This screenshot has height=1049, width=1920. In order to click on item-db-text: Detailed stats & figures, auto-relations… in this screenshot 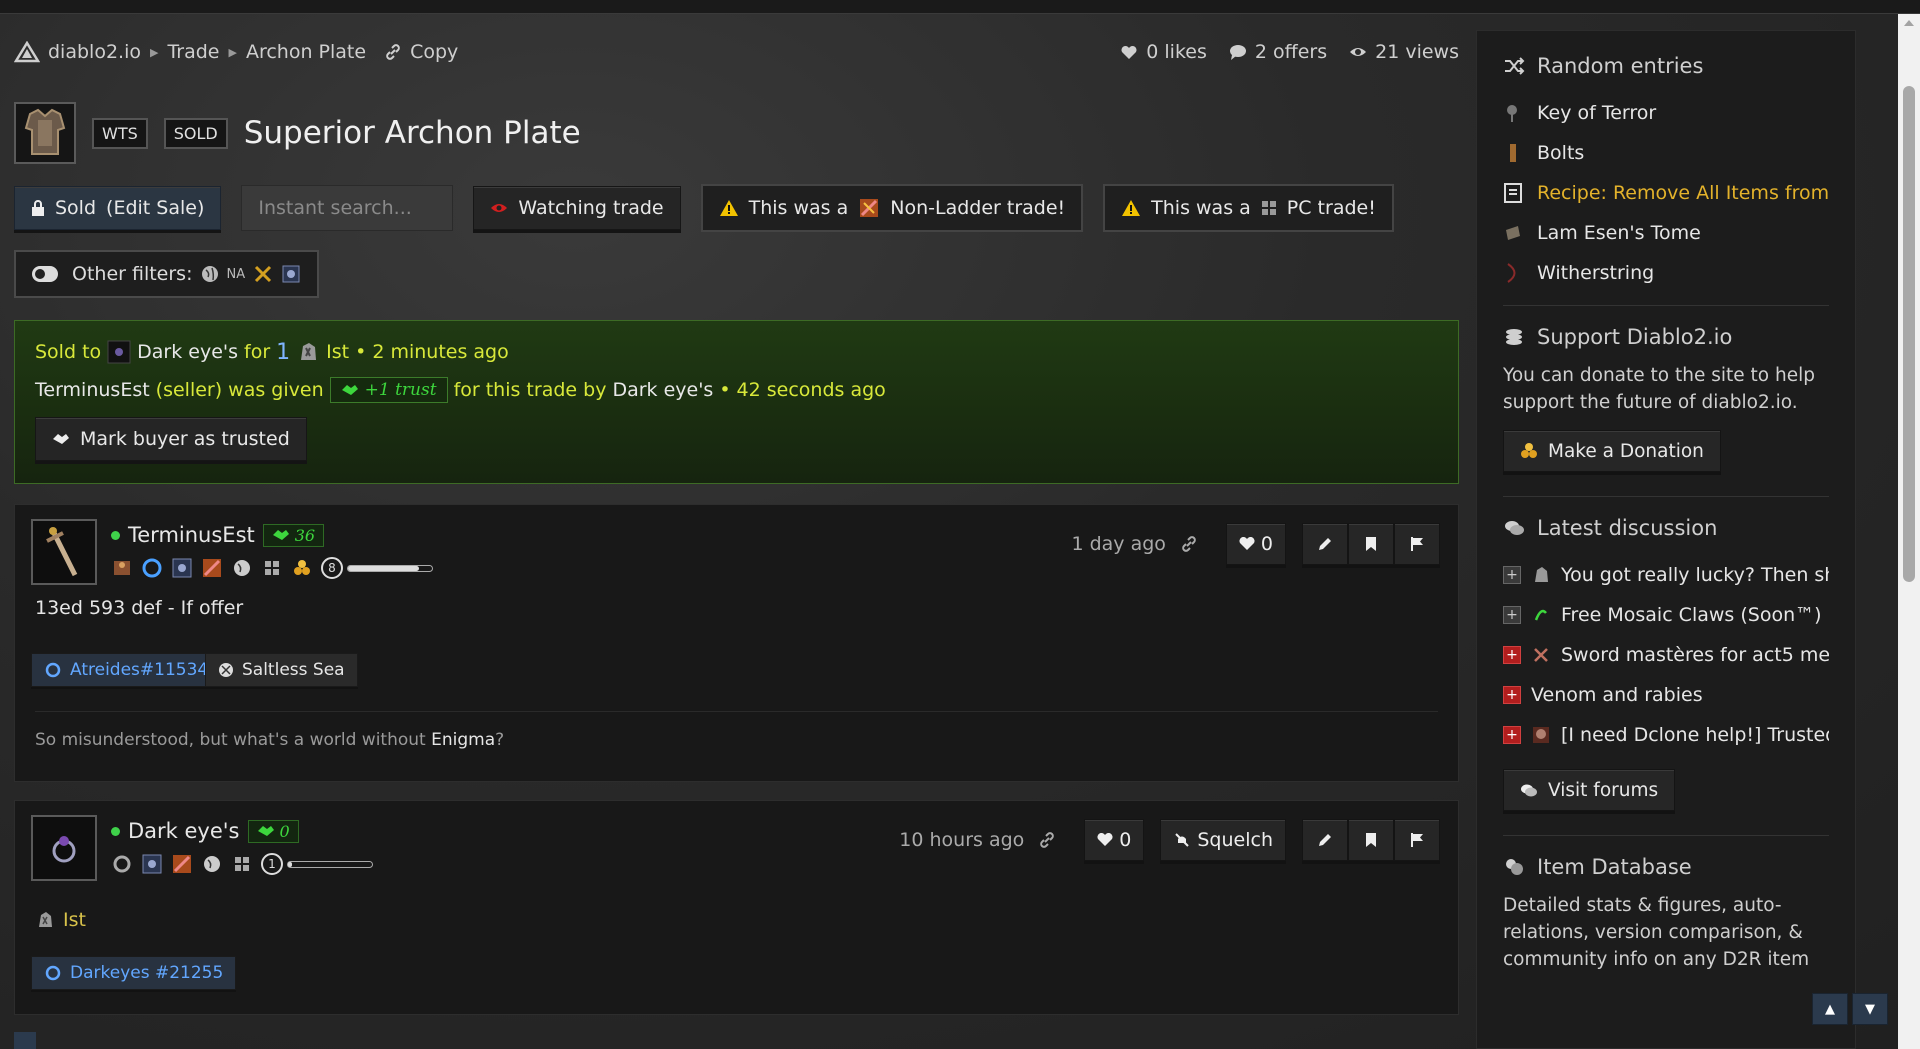, I will do `click(1656, 932)`.